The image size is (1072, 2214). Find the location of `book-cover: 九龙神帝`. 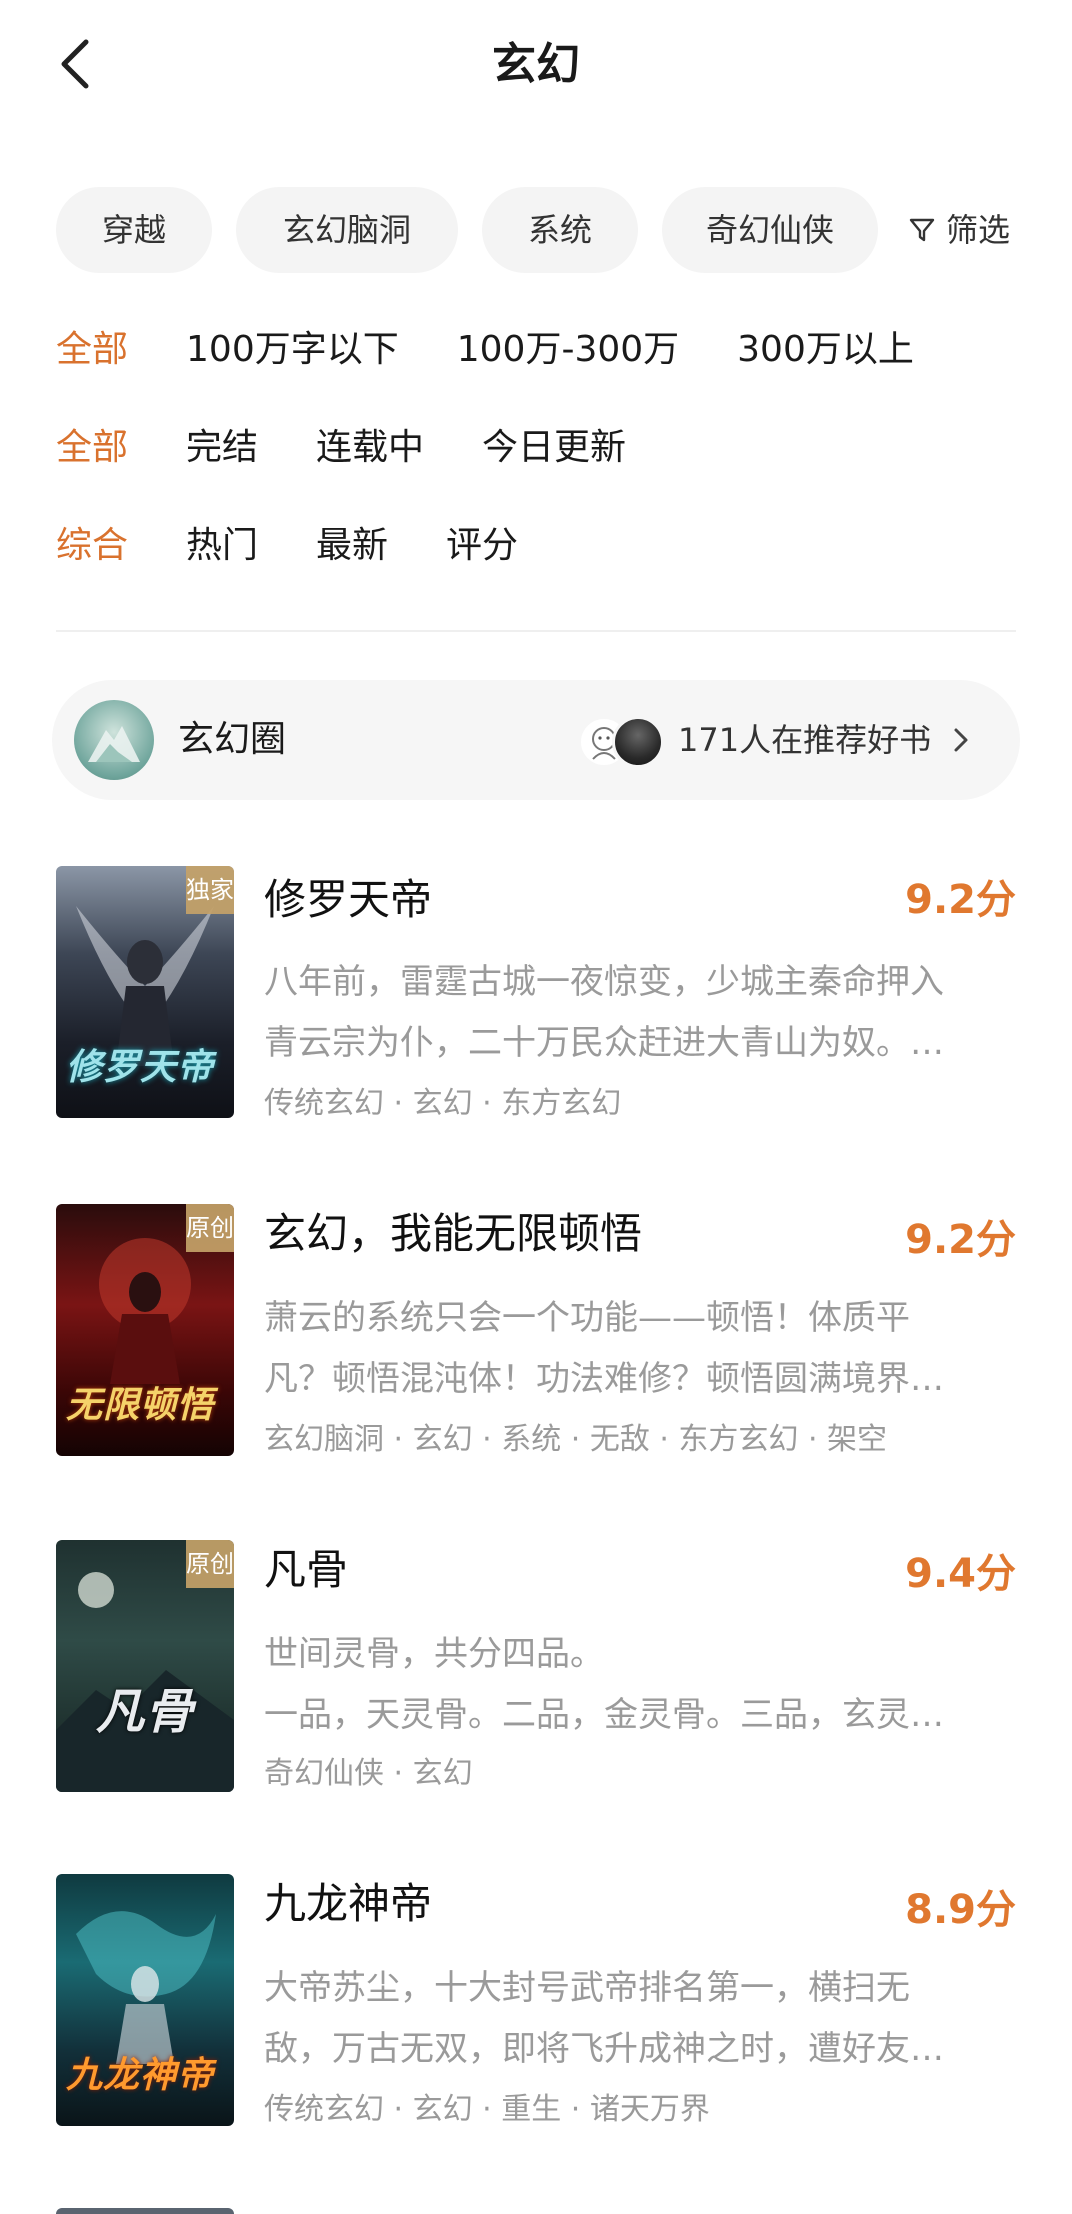

book-cover: 九龙神帝 is located at coordinates (145, 2000).